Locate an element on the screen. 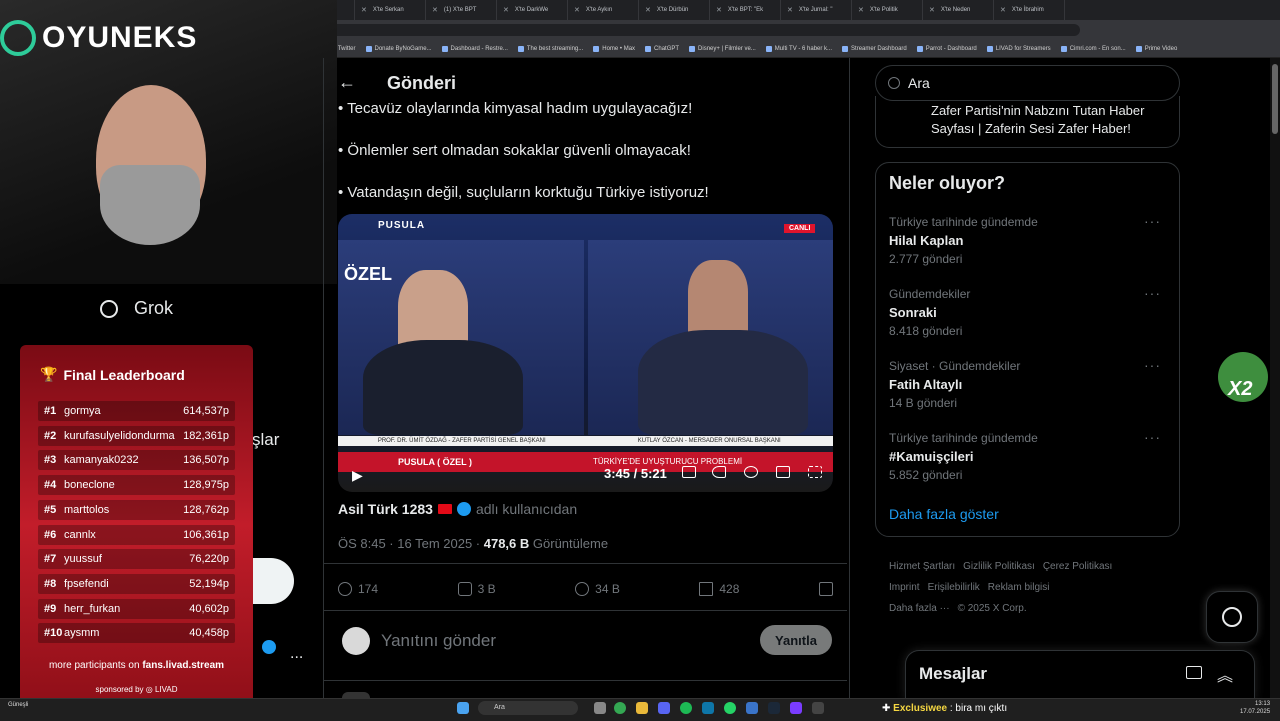 The height and width of the screenshot is (721, 1280). browser-tab: ✕ X'te Jurnal: " is located at coordinates (816, 10).